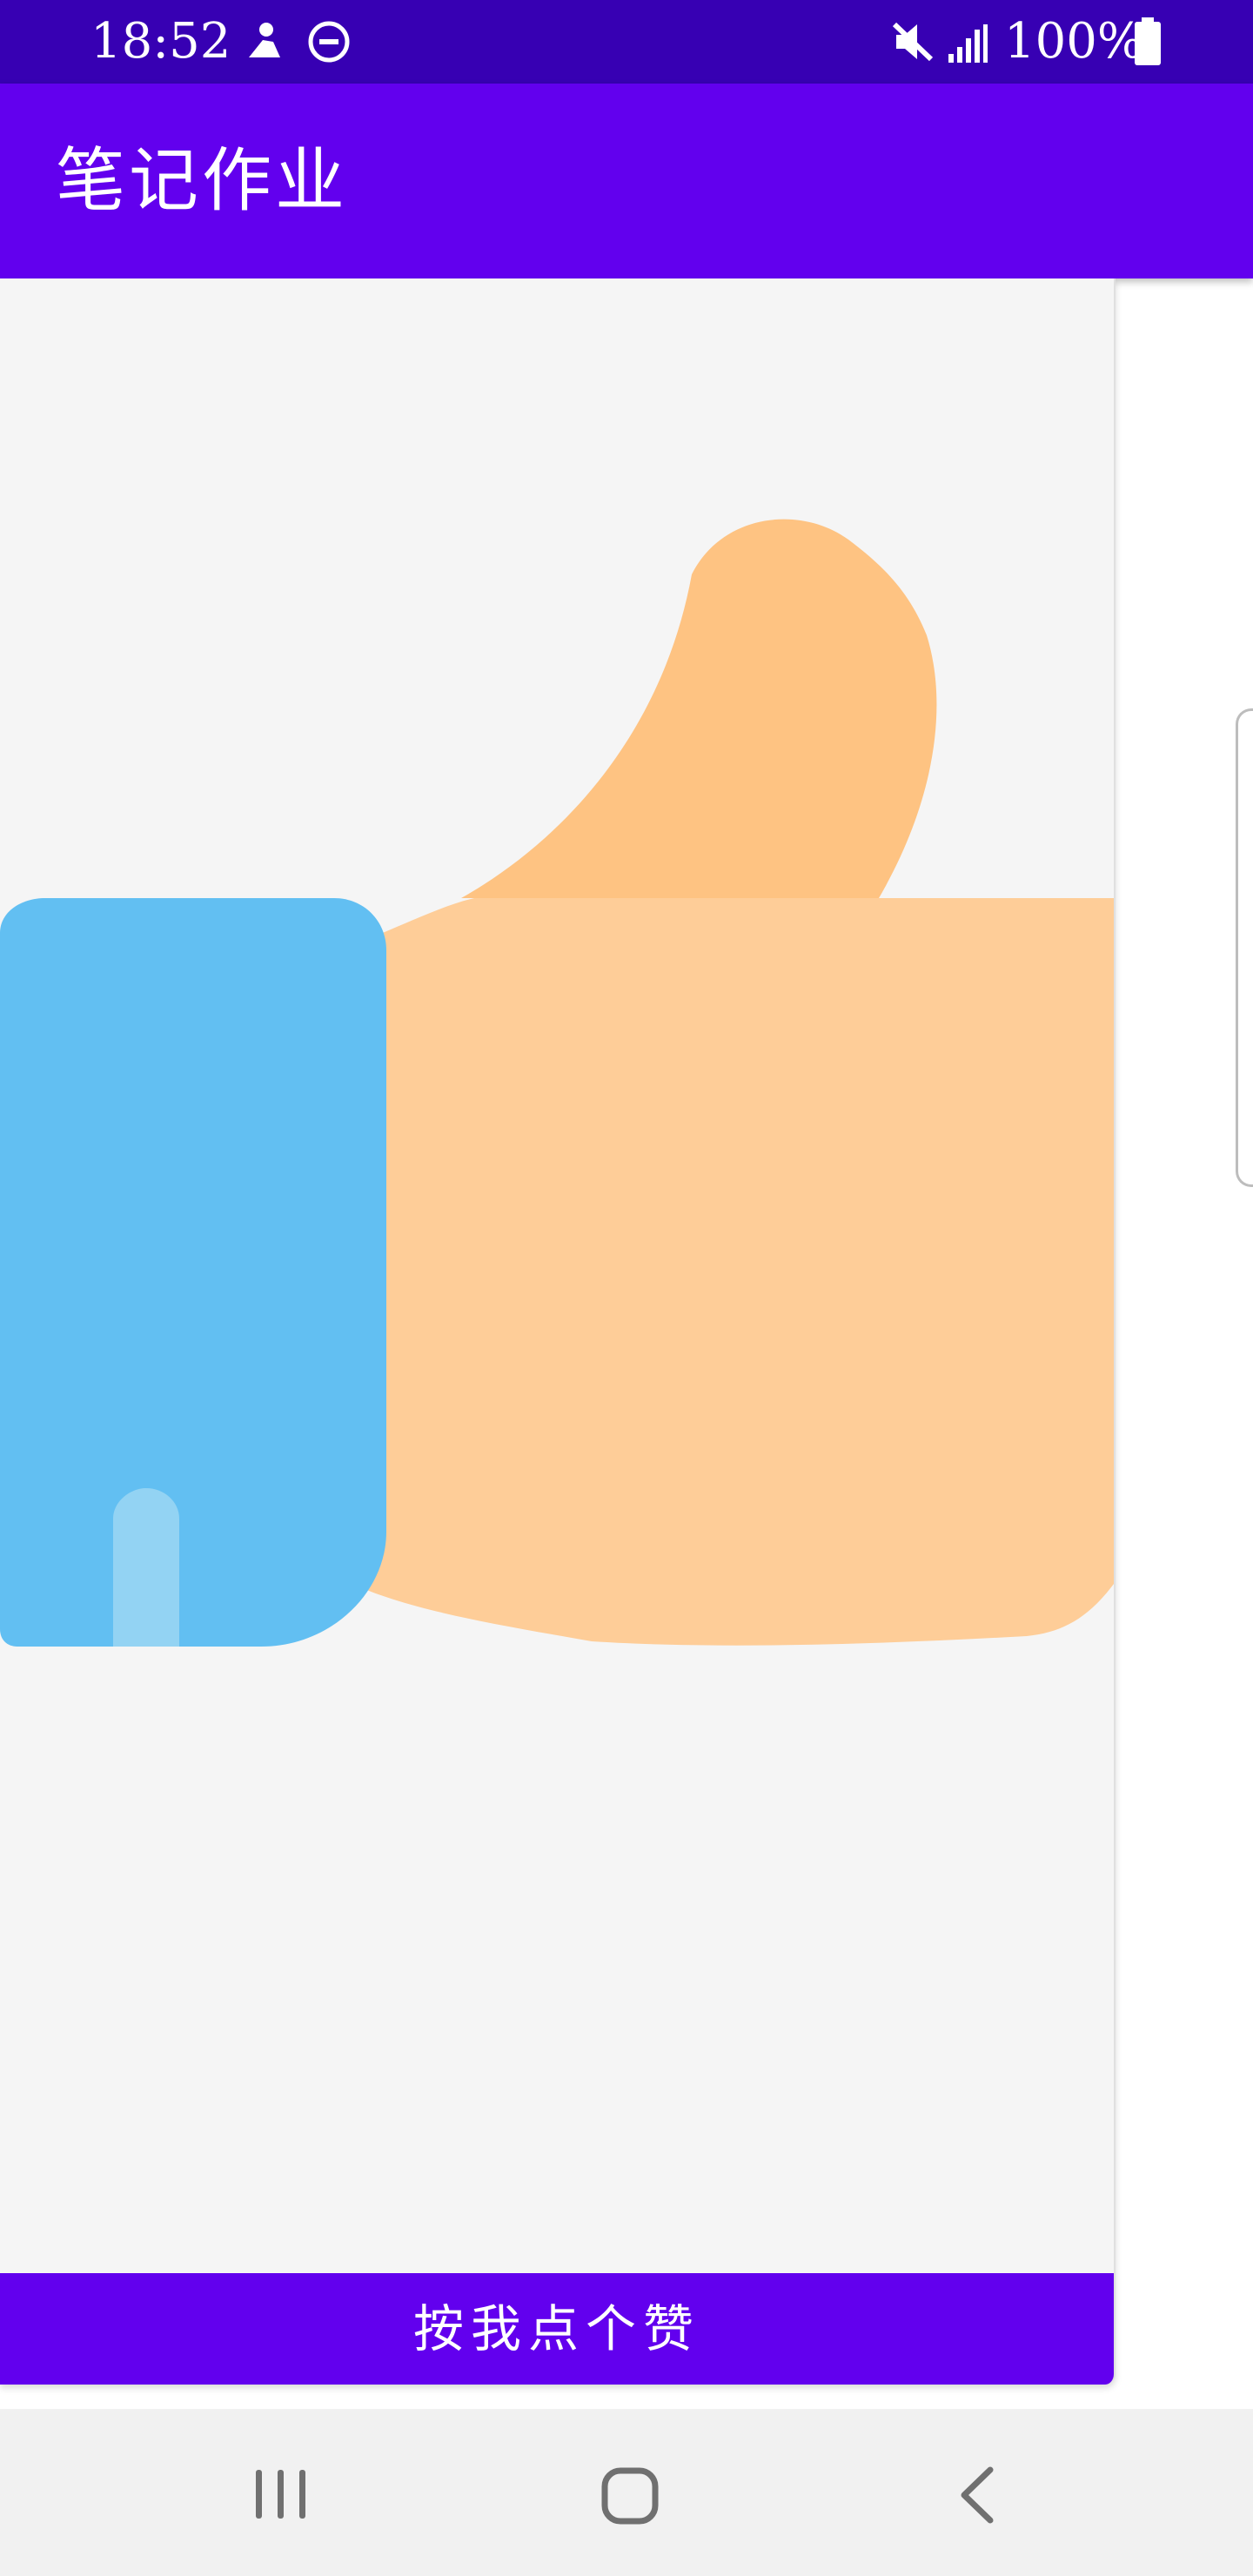 This screenshot has width=1253, height=2576. I want to click on status-time: 18:52, so click(160, 41).